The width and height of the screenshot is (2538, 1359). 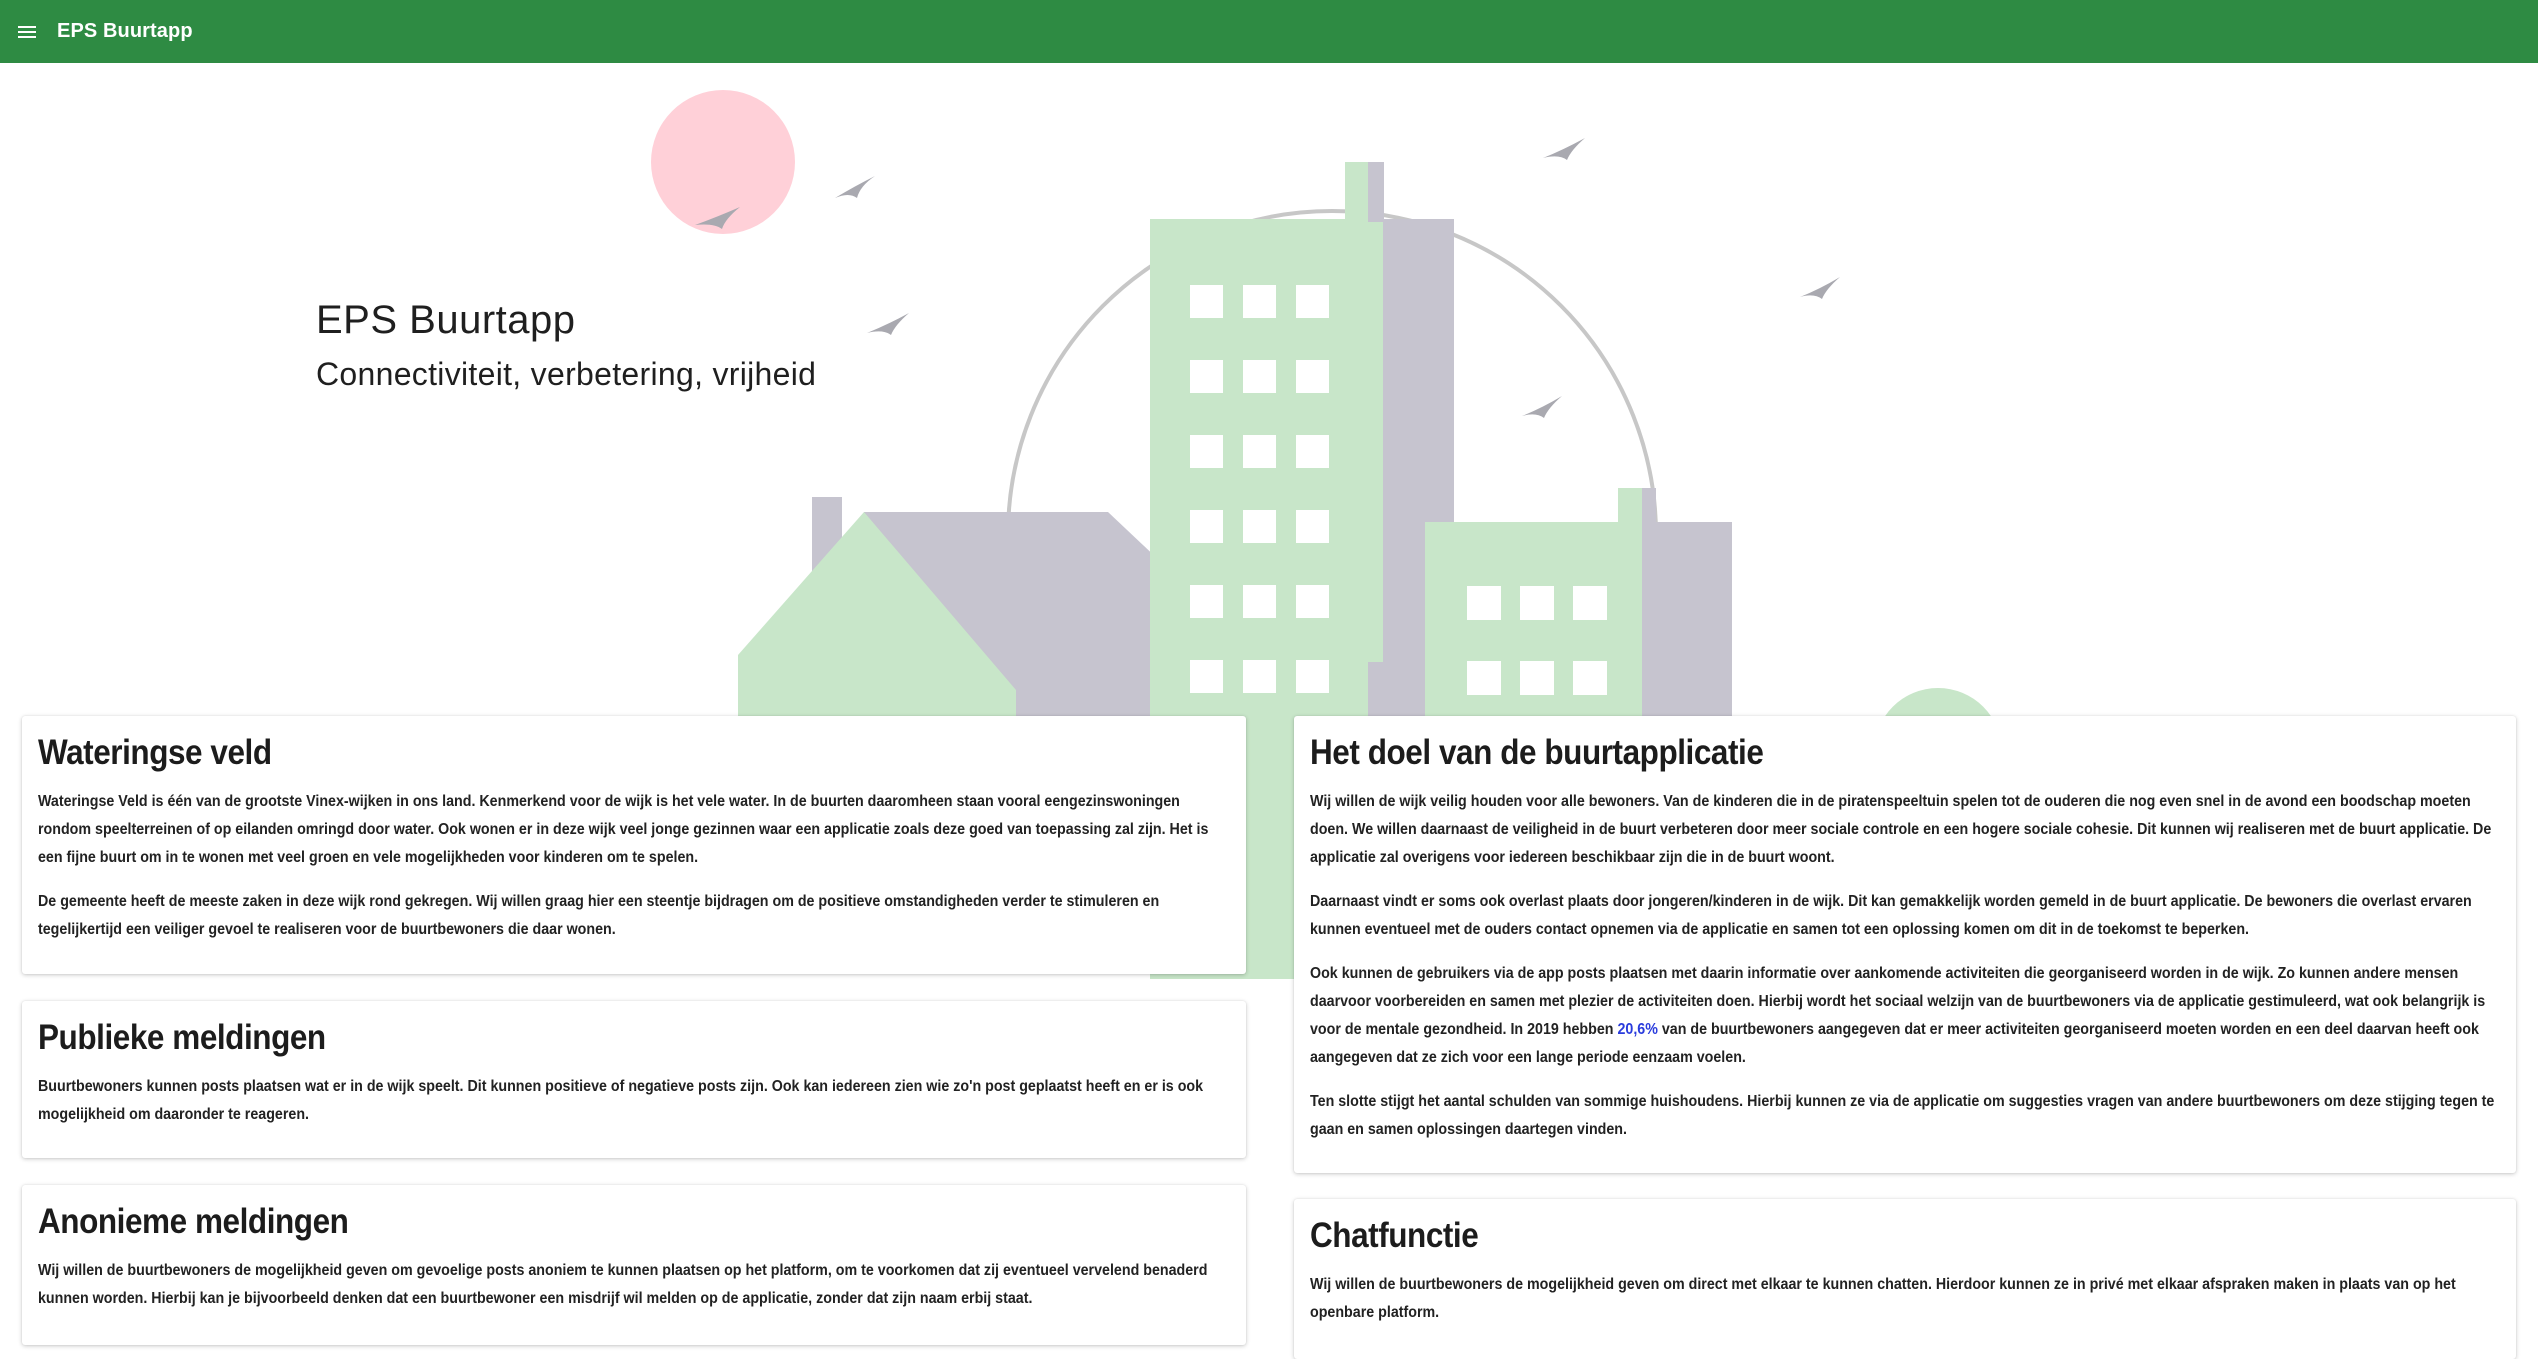 I want to click on menu-button, so click(x=27, y=32).